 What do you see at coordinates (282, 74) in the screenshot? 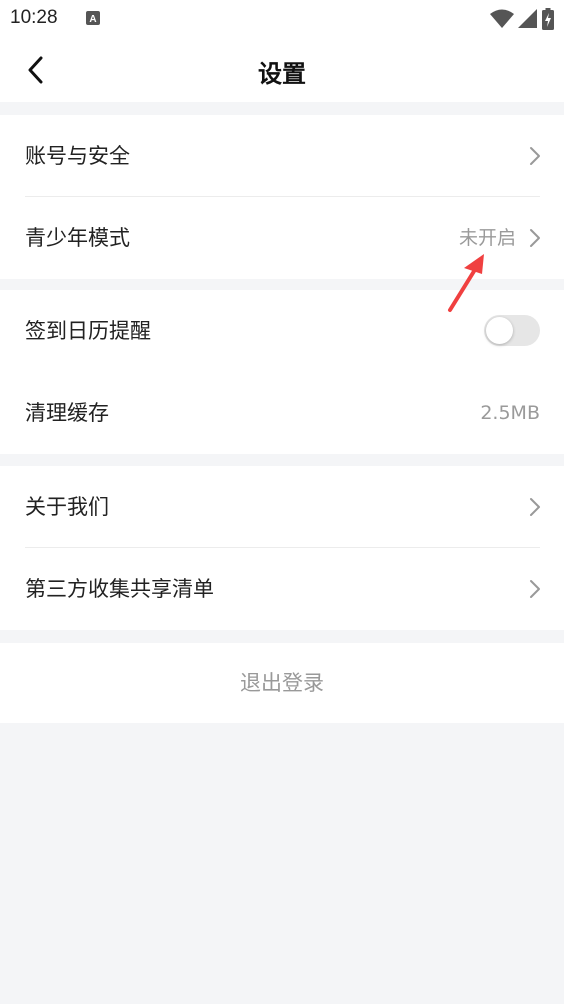
I see `page-title: 设置` at bounding box center [282, 74].